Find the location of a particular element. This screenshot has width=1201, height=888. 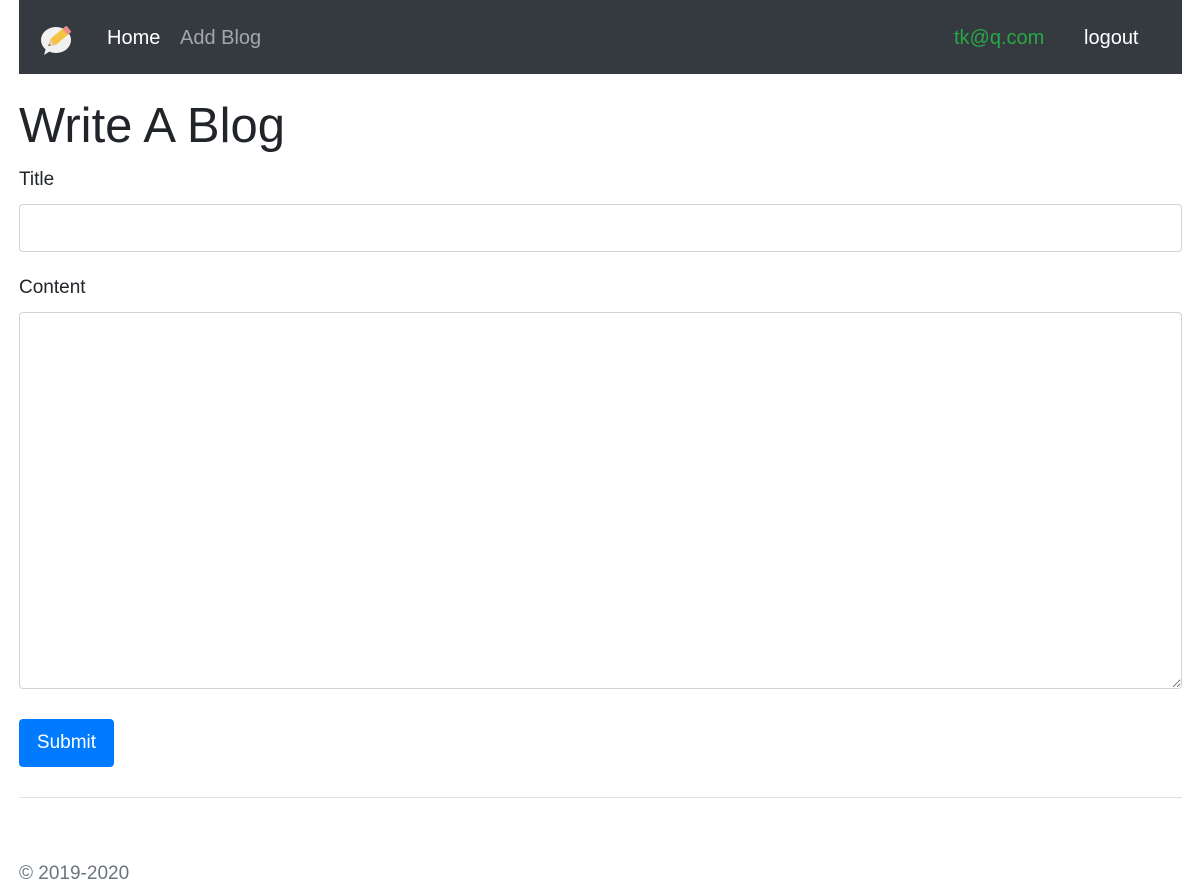

content-label: Content is located at coordinates (52, 287).